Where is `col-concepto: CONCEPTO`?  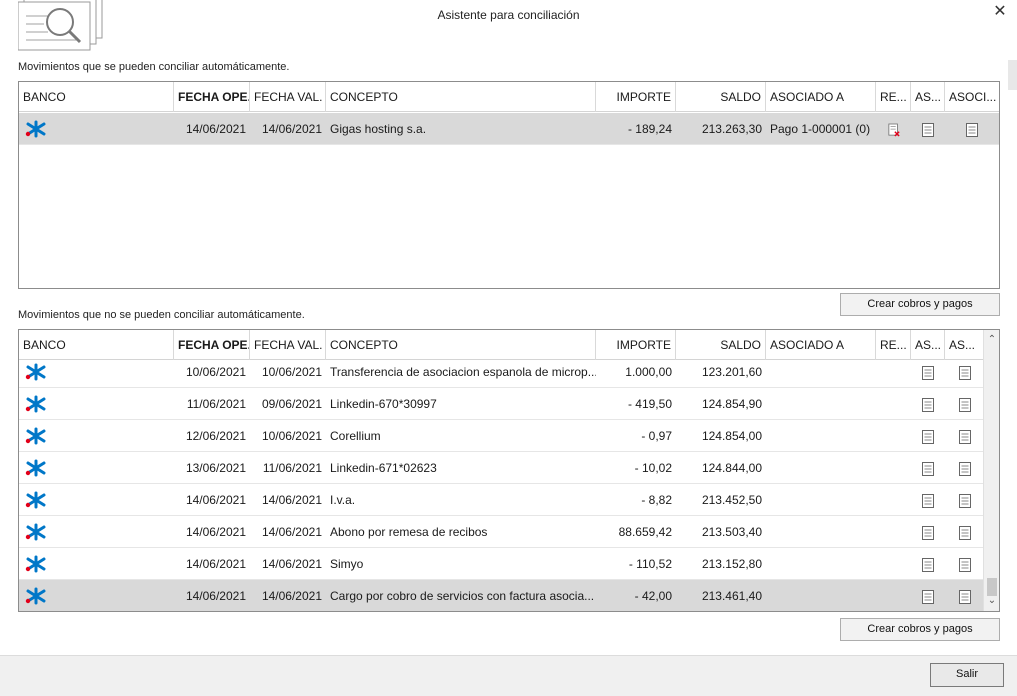
col-concepto: CONCEPTO is located at coordinates (461, 97).